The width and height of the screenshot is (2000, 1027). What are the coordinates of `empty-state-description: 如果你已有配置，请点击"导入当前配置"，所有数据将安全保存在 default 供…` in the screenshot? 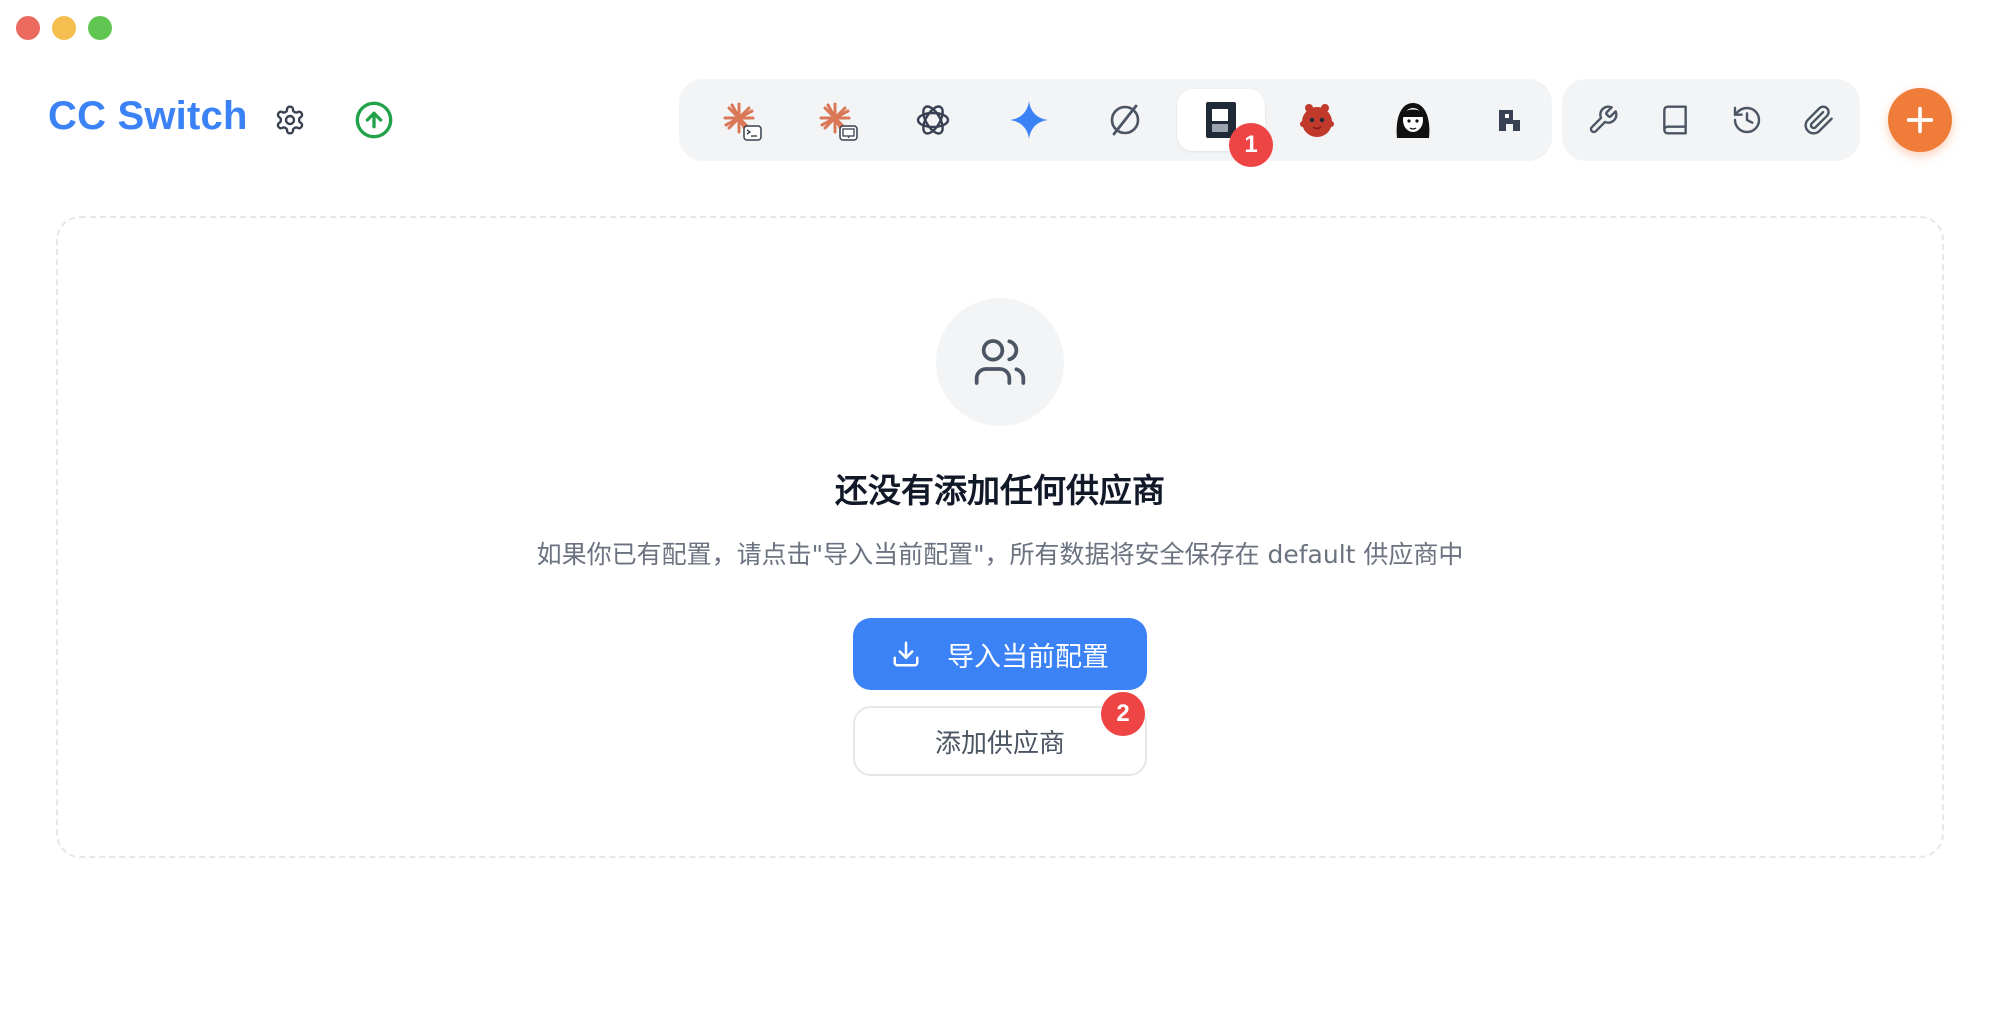 It's located at (1000, 554).